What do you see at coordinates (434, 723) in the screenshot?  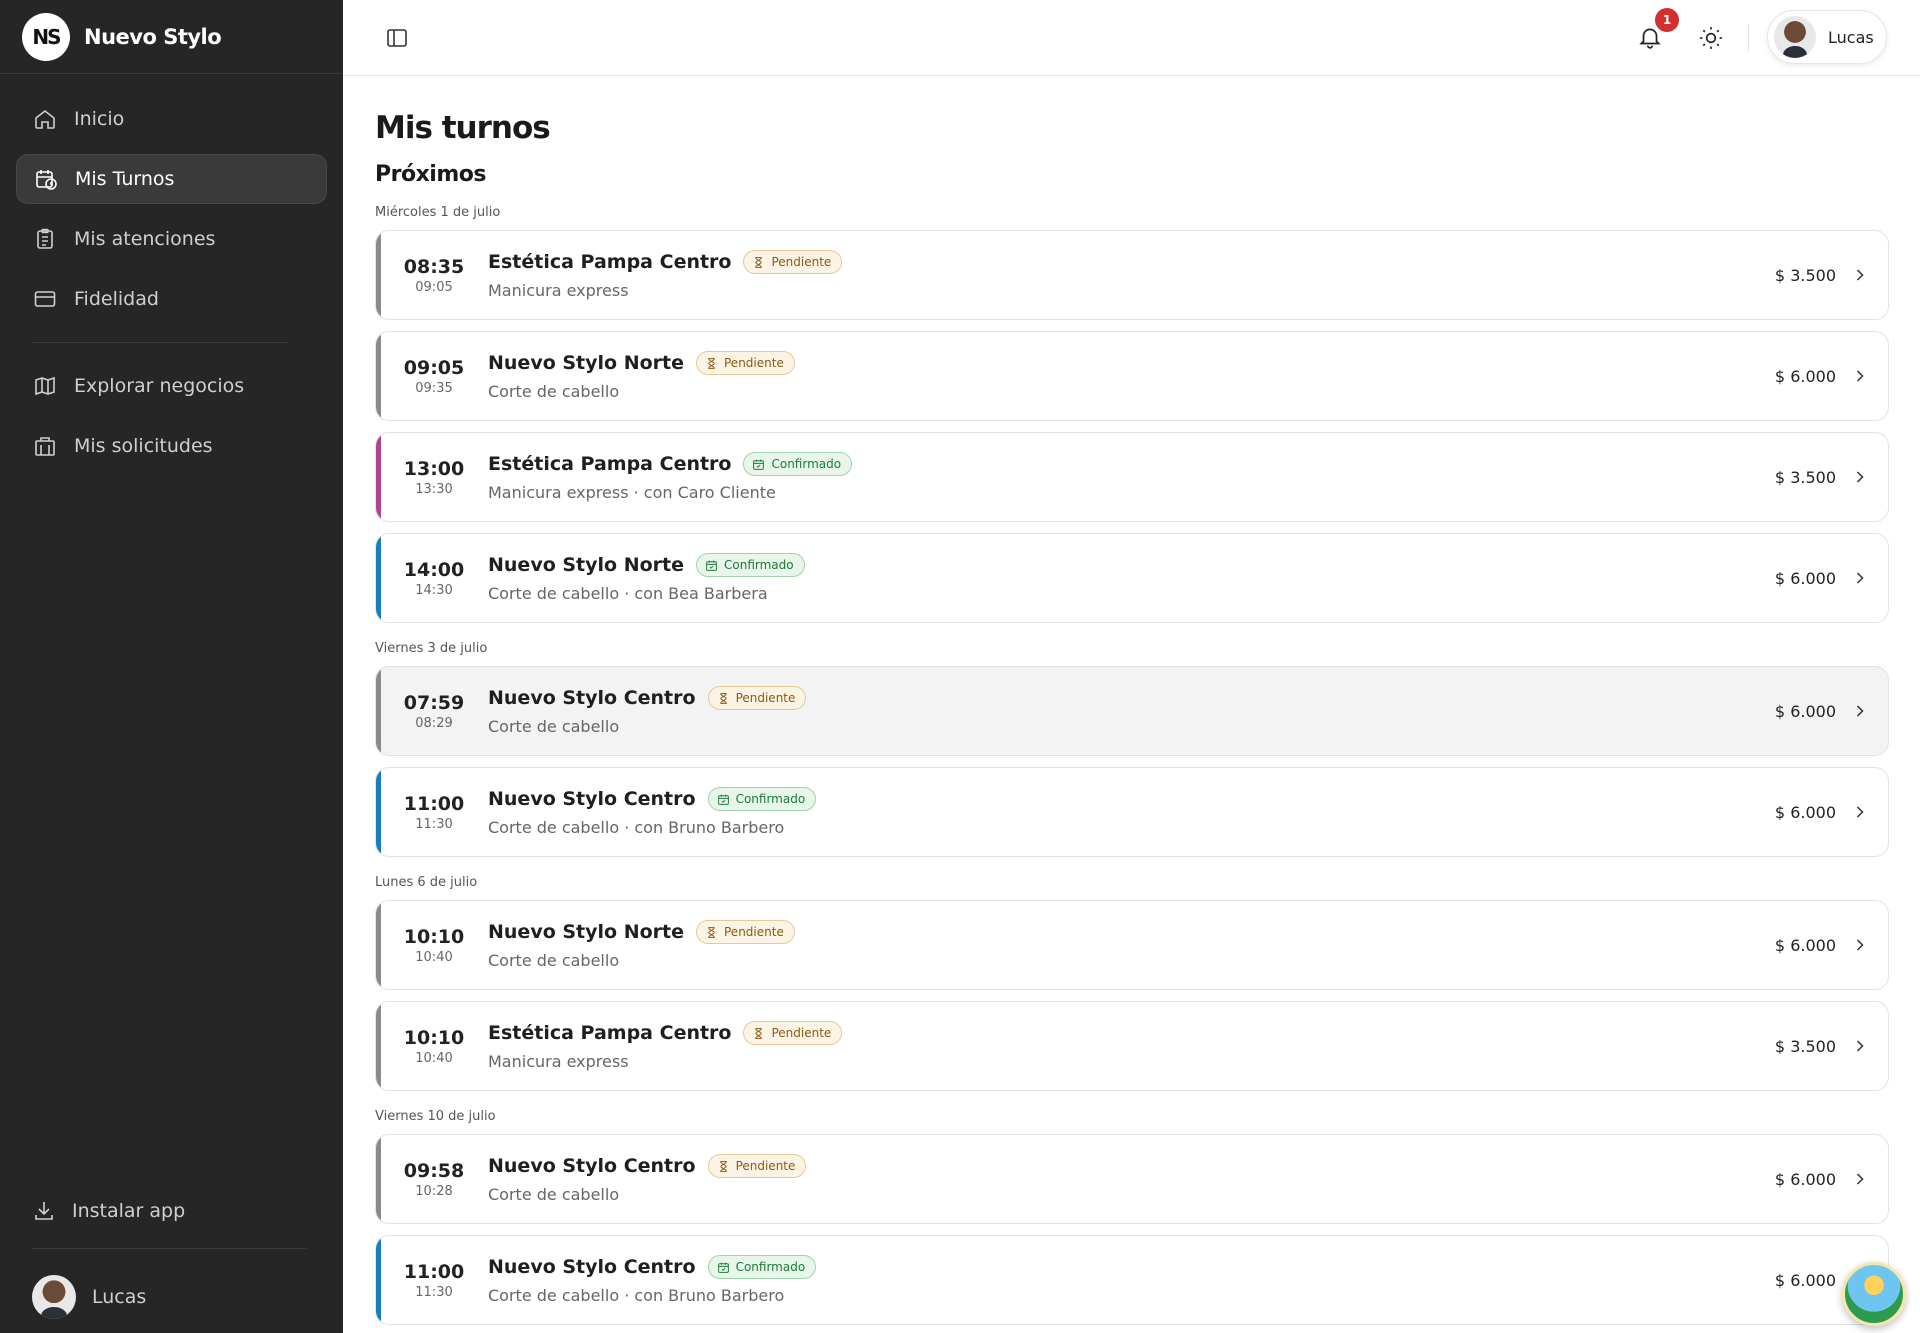 I see `end-time: 08:29` at bounding box center [434, 723].